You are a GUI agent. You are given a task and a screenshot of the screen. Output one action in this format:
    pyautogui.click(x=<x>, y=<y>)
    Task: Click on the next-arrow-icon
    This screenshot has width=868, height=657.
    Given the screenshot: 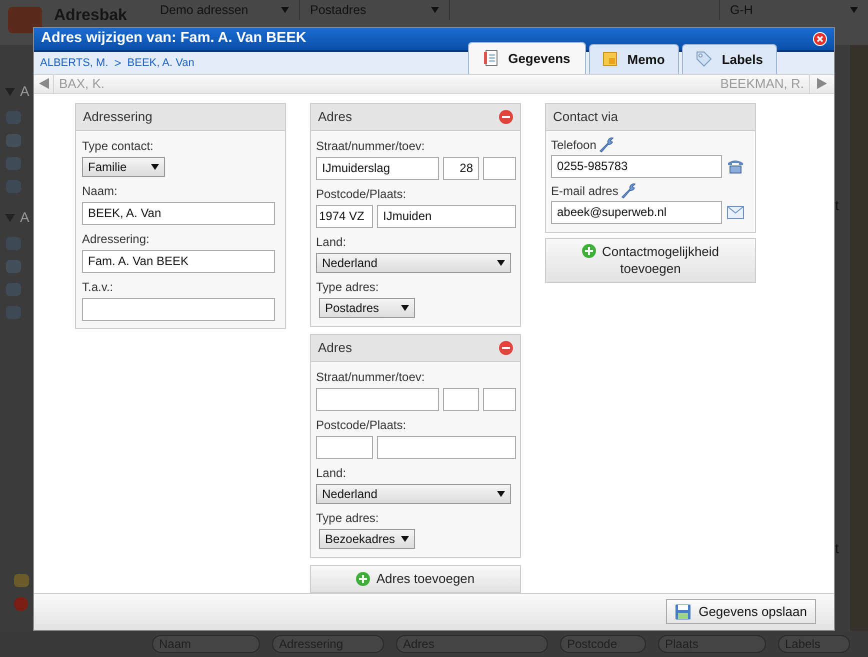 What is the action you would take?
    pyautogui.click(x=822, y=84)
    